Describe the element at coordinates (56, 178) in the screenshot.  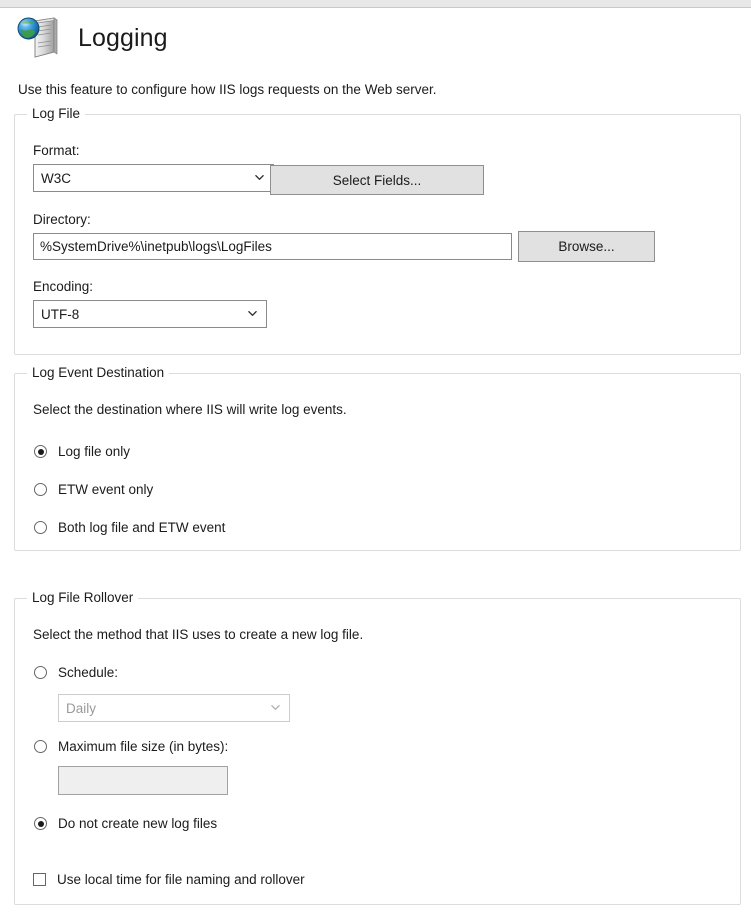
I see `format-select-value: W3C` at that location.